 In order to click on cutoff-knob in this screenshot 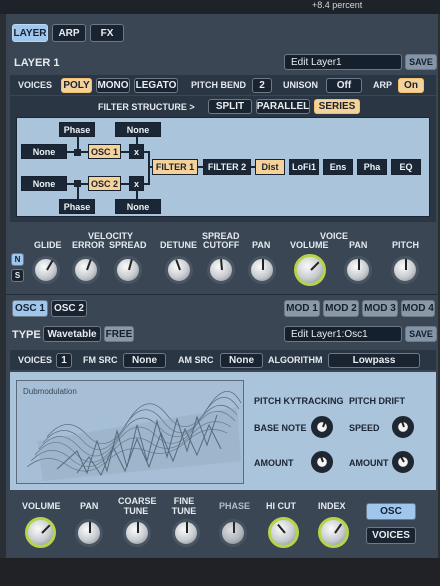, I will do `click(221, 270)`.